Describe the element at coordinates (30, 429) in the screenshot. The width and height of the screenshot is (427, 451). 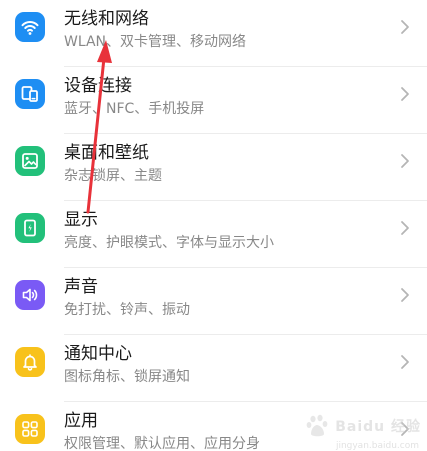
I see `apps-grid-icon` at that location.